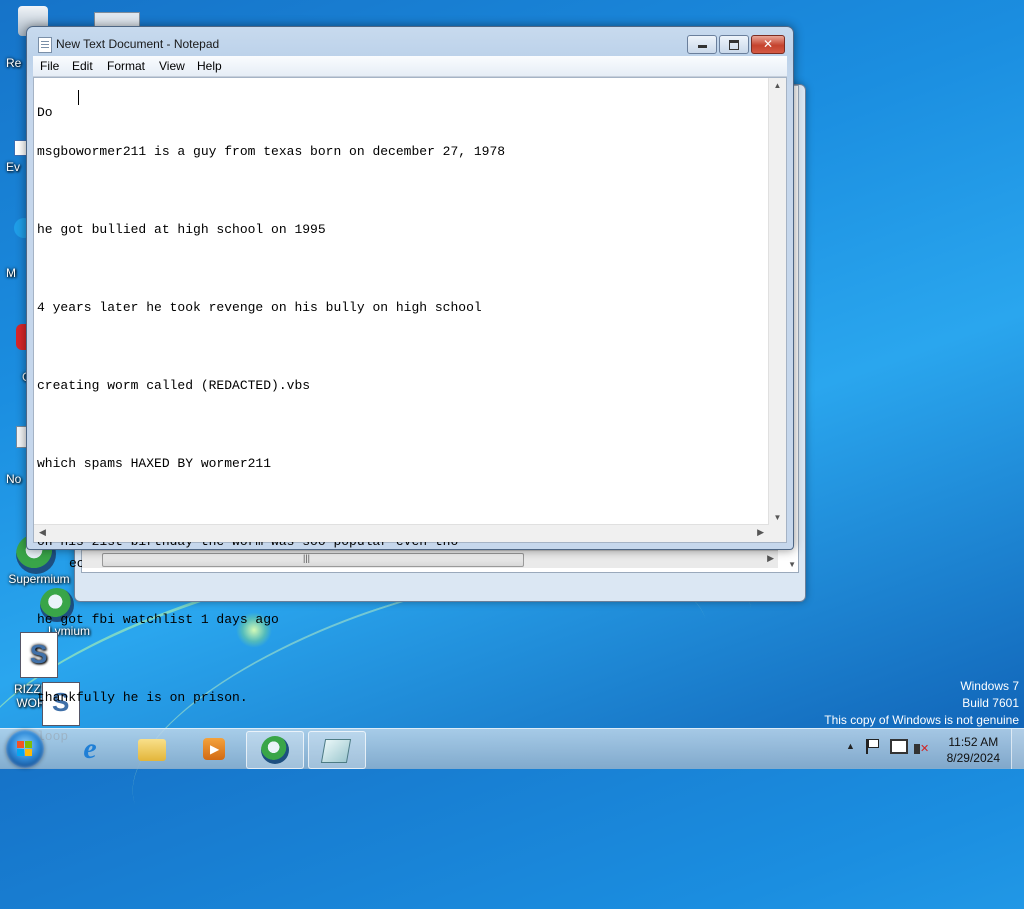 The image size is (1024, 909). I want to click on taskbar: e ▶ ▲ ✕ 11:52 AM 8/29/2024, so click(512, 748).